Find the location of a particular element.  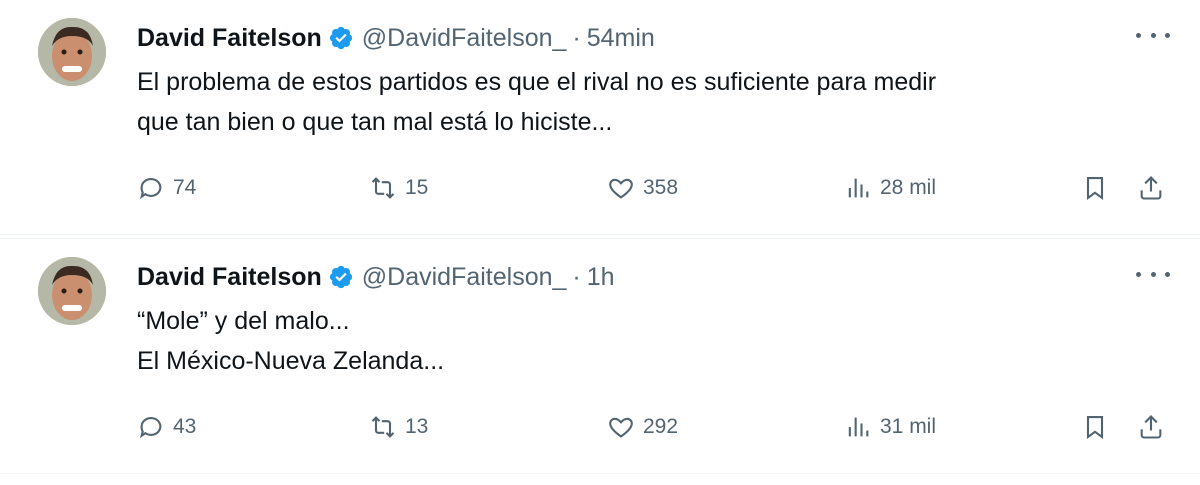

timestamp: 54min is located at coordinates (621, 38).